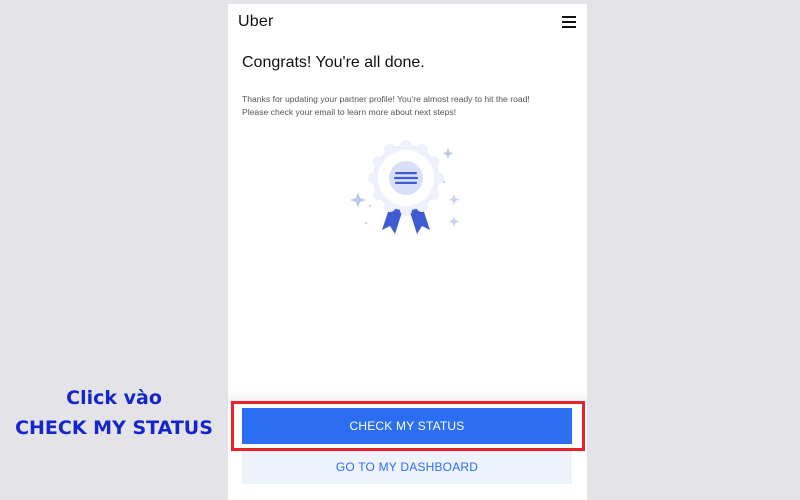 Image resolution: width=800 pixels, height=500 pixels. Describe the element at coordinates (407, 426) in the screenshot. I see `check-my-status-button: CHECK MY STATUS` at that location.